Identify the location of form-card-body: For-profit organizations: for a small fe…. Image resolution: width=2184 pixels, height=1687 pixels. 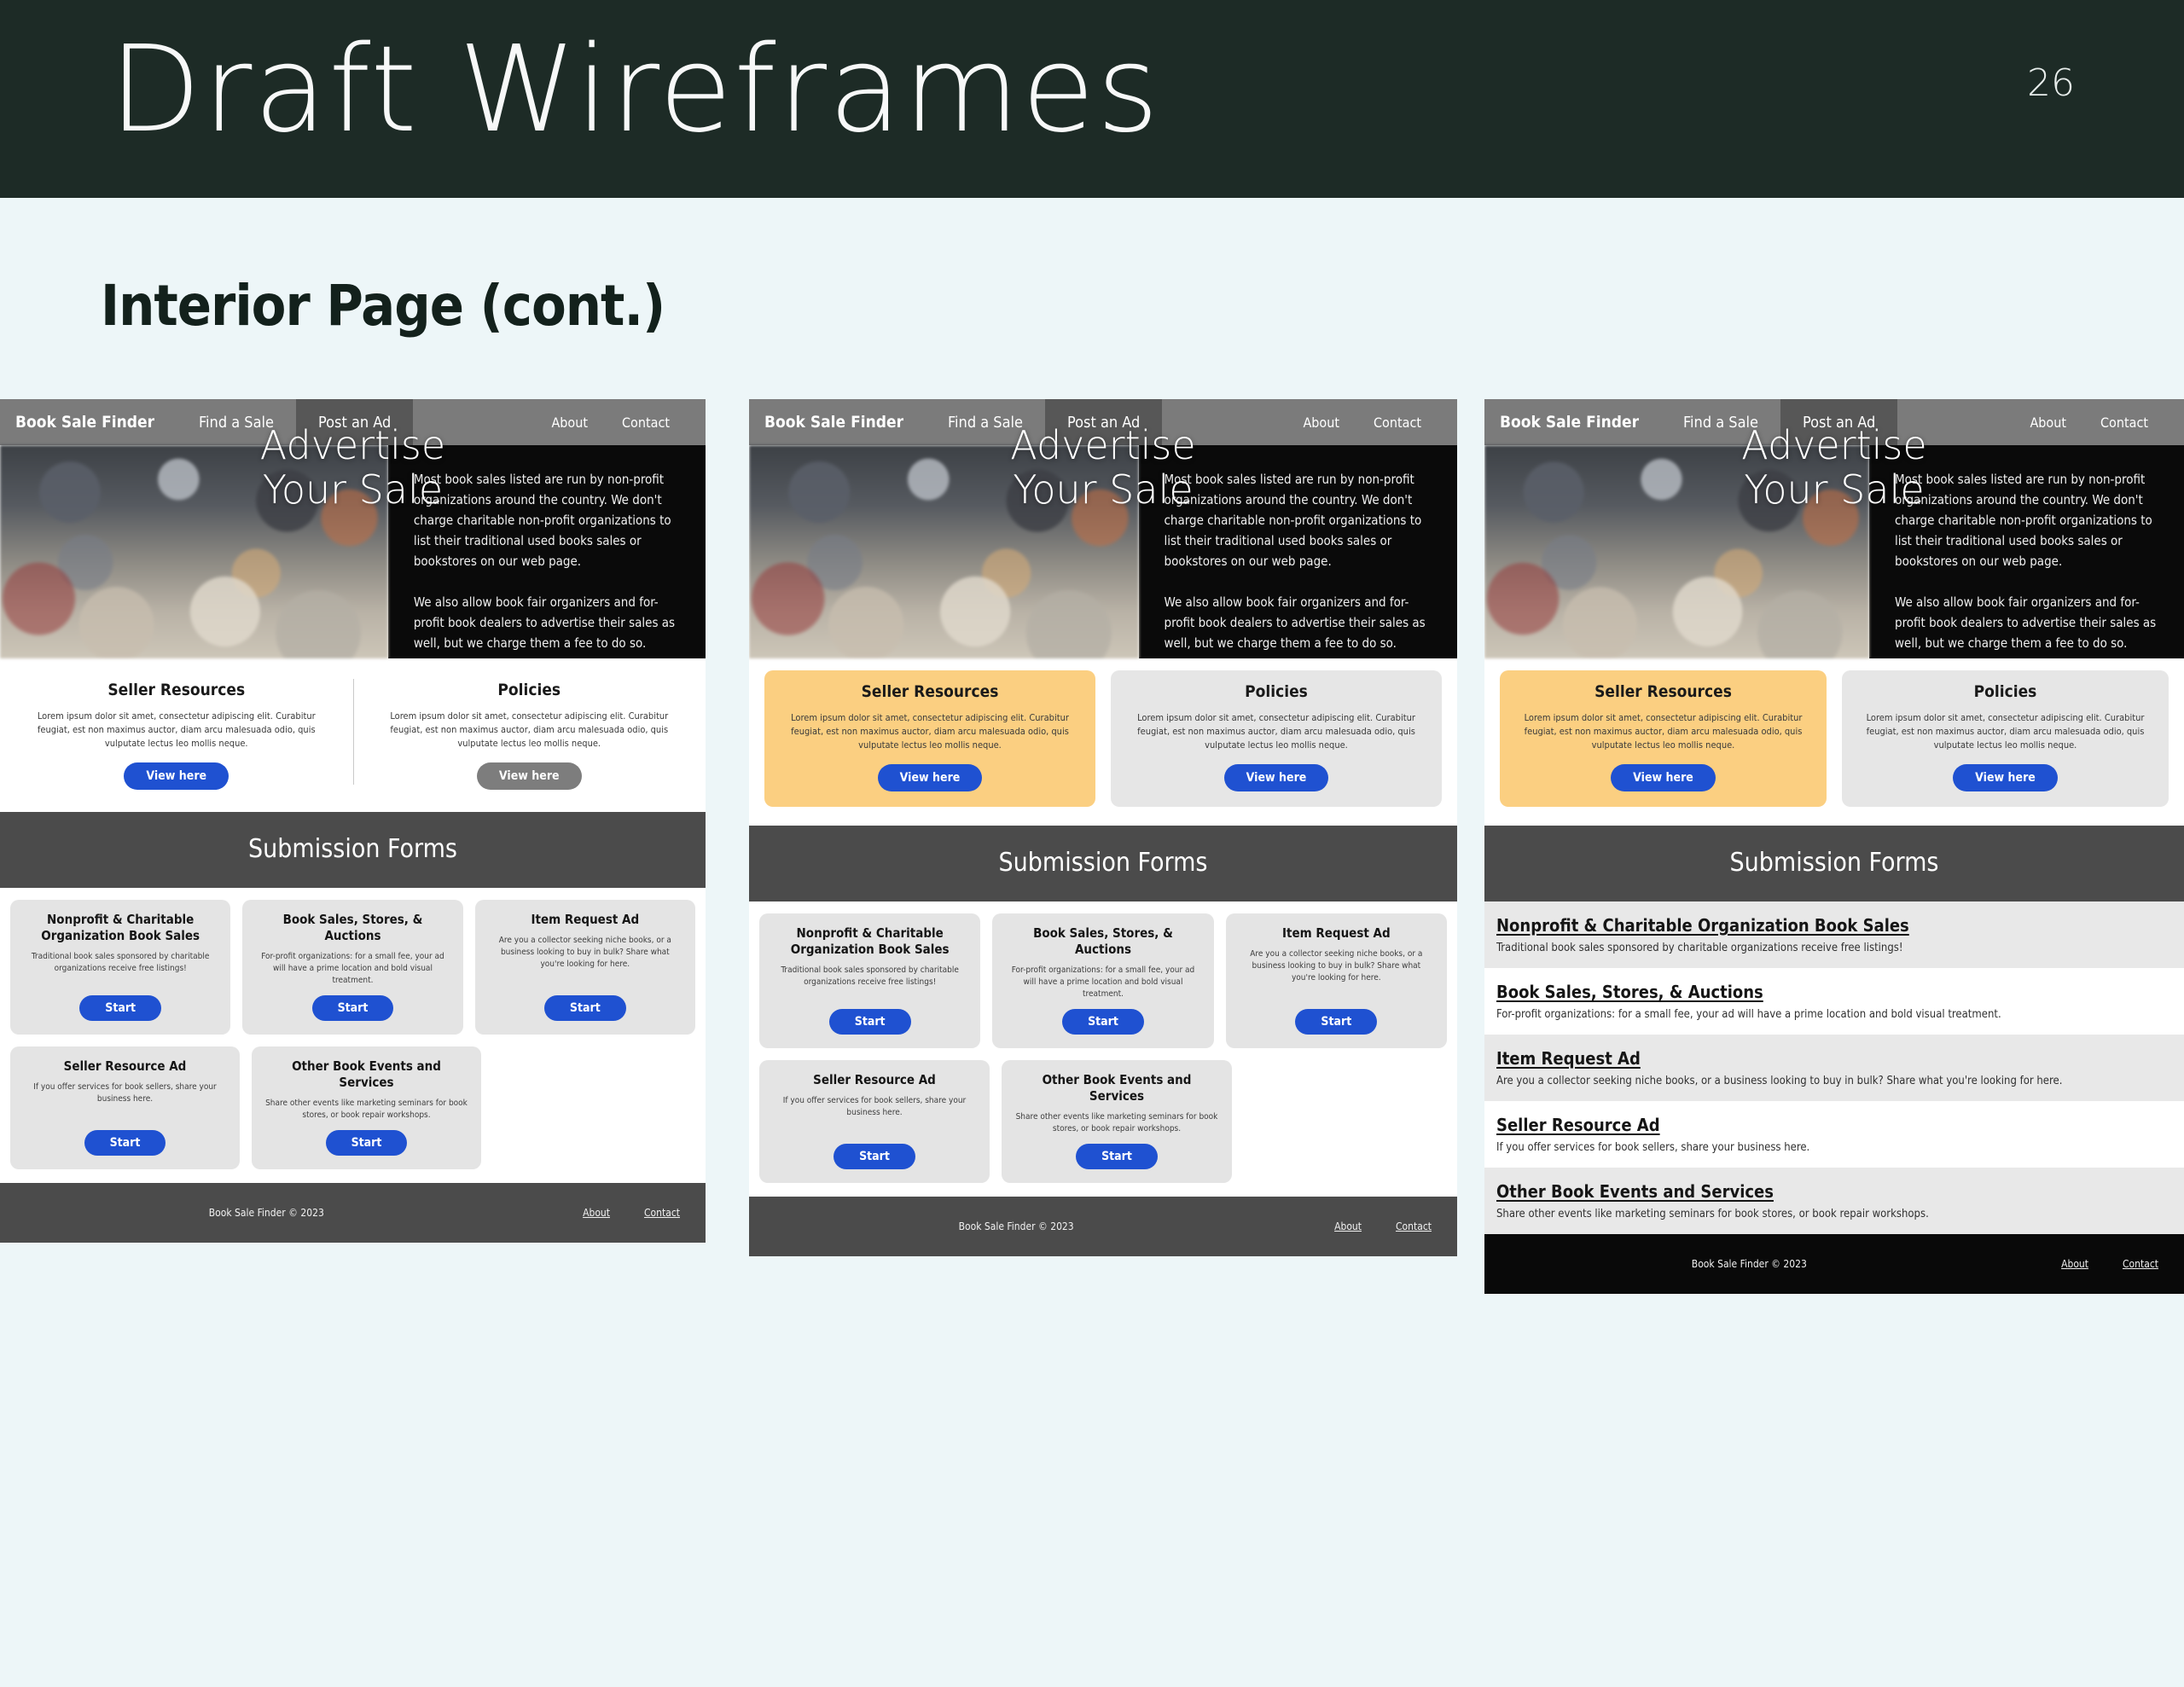
(352, 969).